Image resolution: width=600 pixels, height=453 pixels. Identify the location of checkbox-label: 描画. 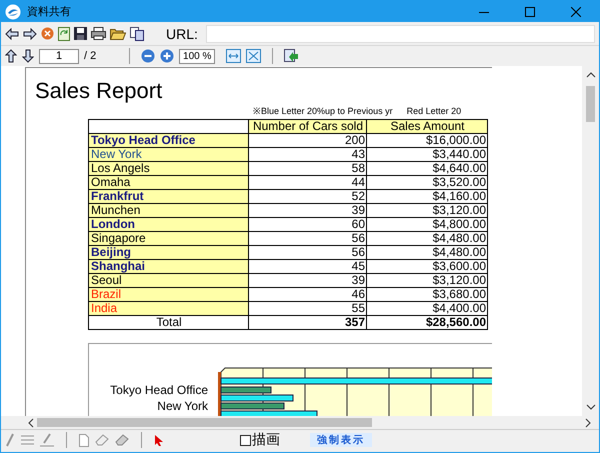
(266, 440).